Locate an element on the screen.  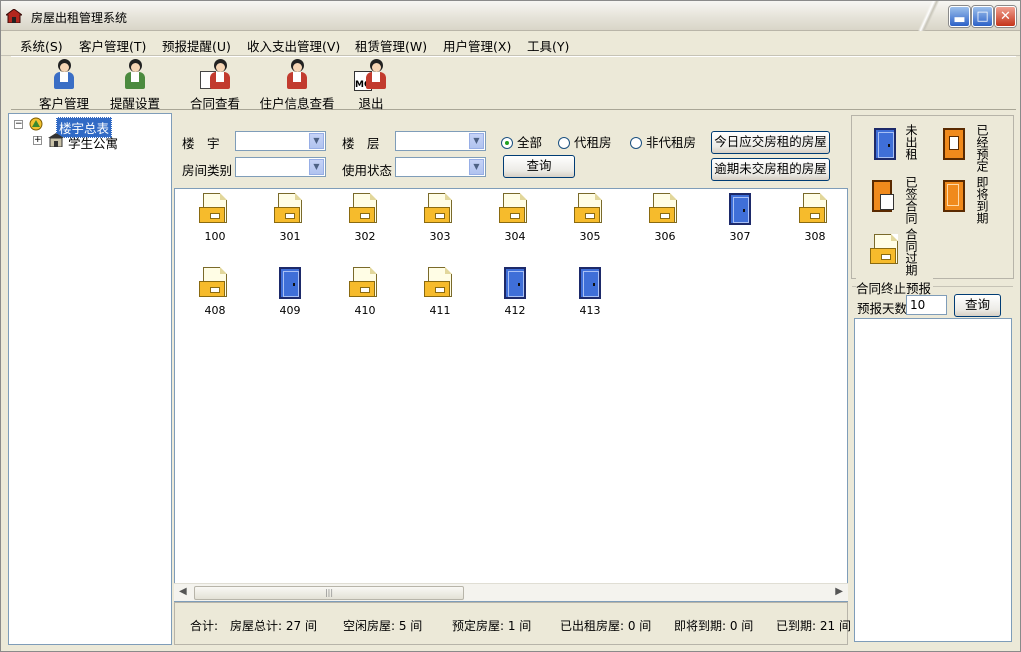
room-number: 413 is located at coordinates (590, 310).